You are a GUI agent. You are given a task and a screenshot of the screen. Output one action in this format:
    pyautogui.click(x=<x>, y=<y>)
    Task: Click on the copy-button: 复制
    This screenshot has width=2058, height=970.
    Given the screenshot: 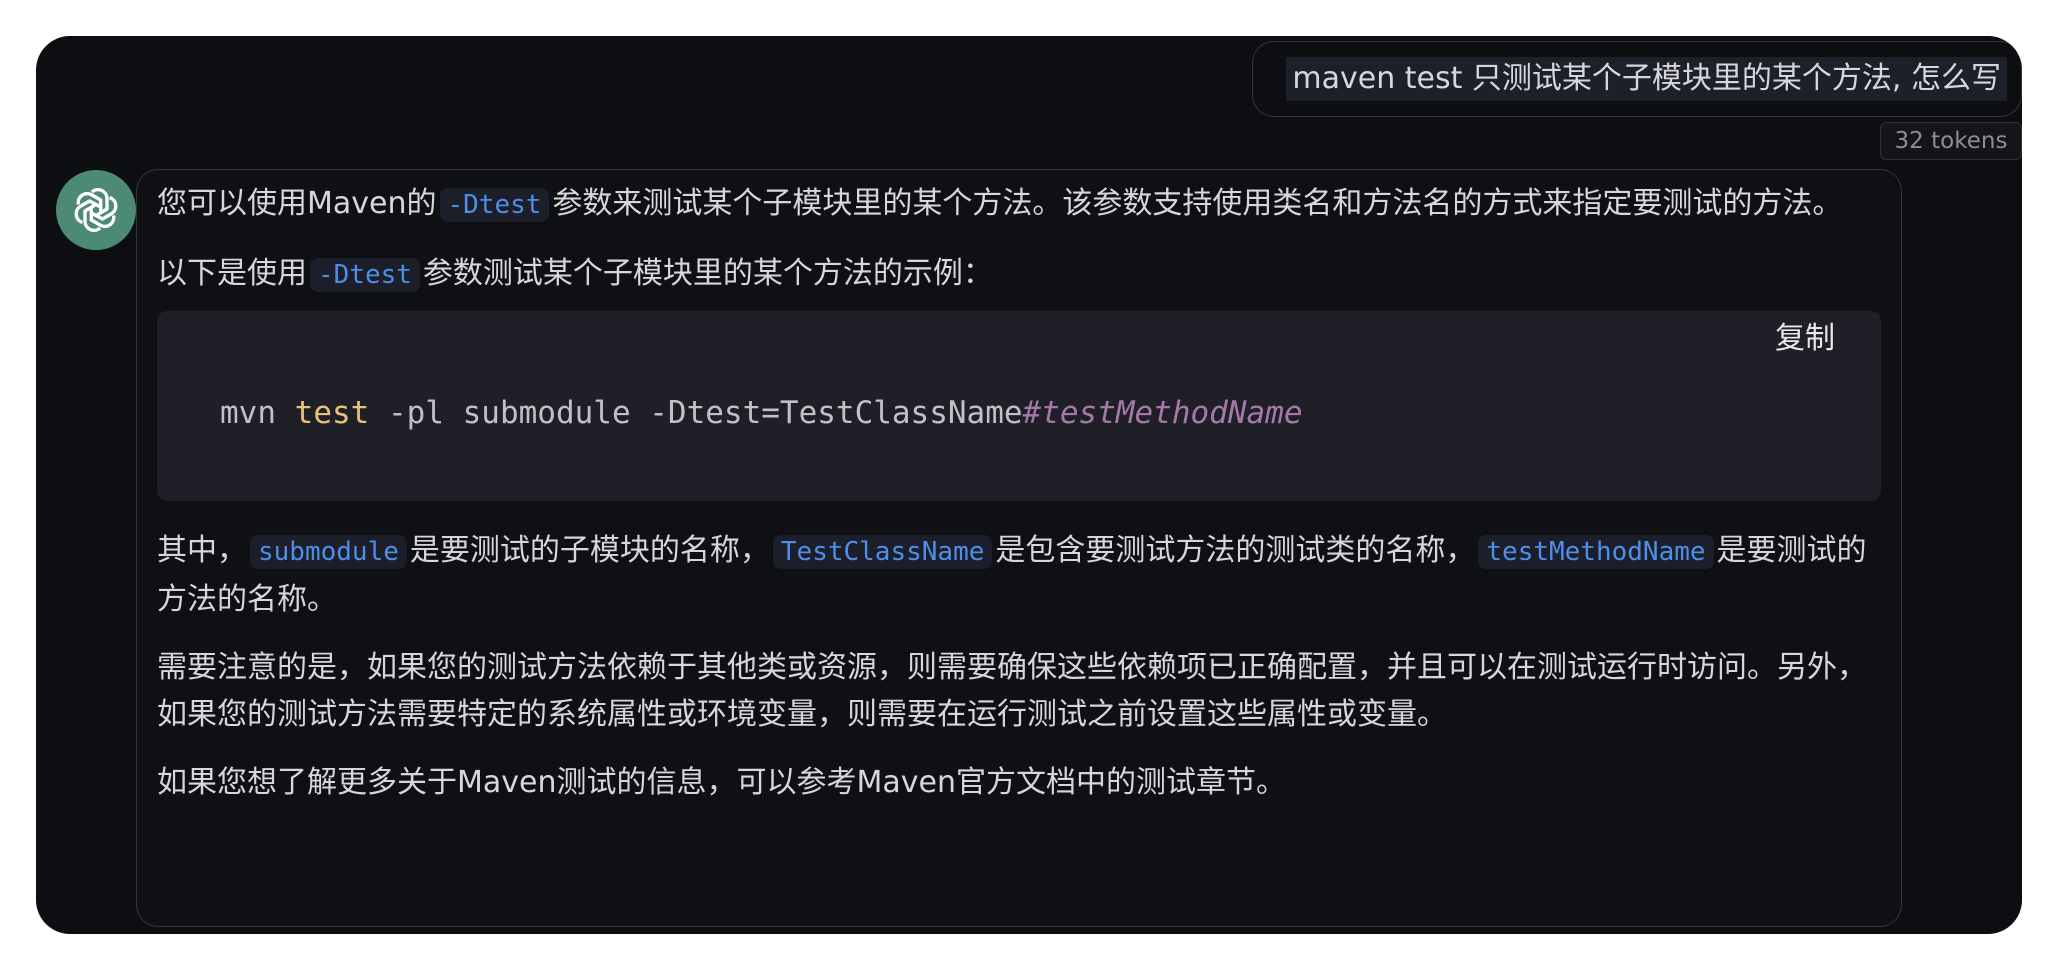 What is the action you would take?
    pyautogui.click(x=1805, y=339)
    